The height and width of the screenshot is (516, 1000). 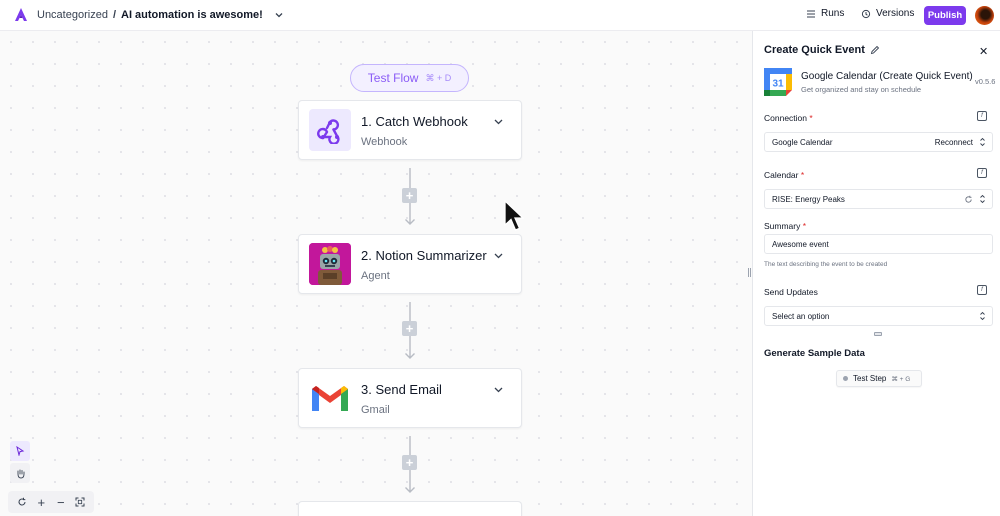 I want to click on reconnect-button: Reconnect, so click(x=954, y=142).